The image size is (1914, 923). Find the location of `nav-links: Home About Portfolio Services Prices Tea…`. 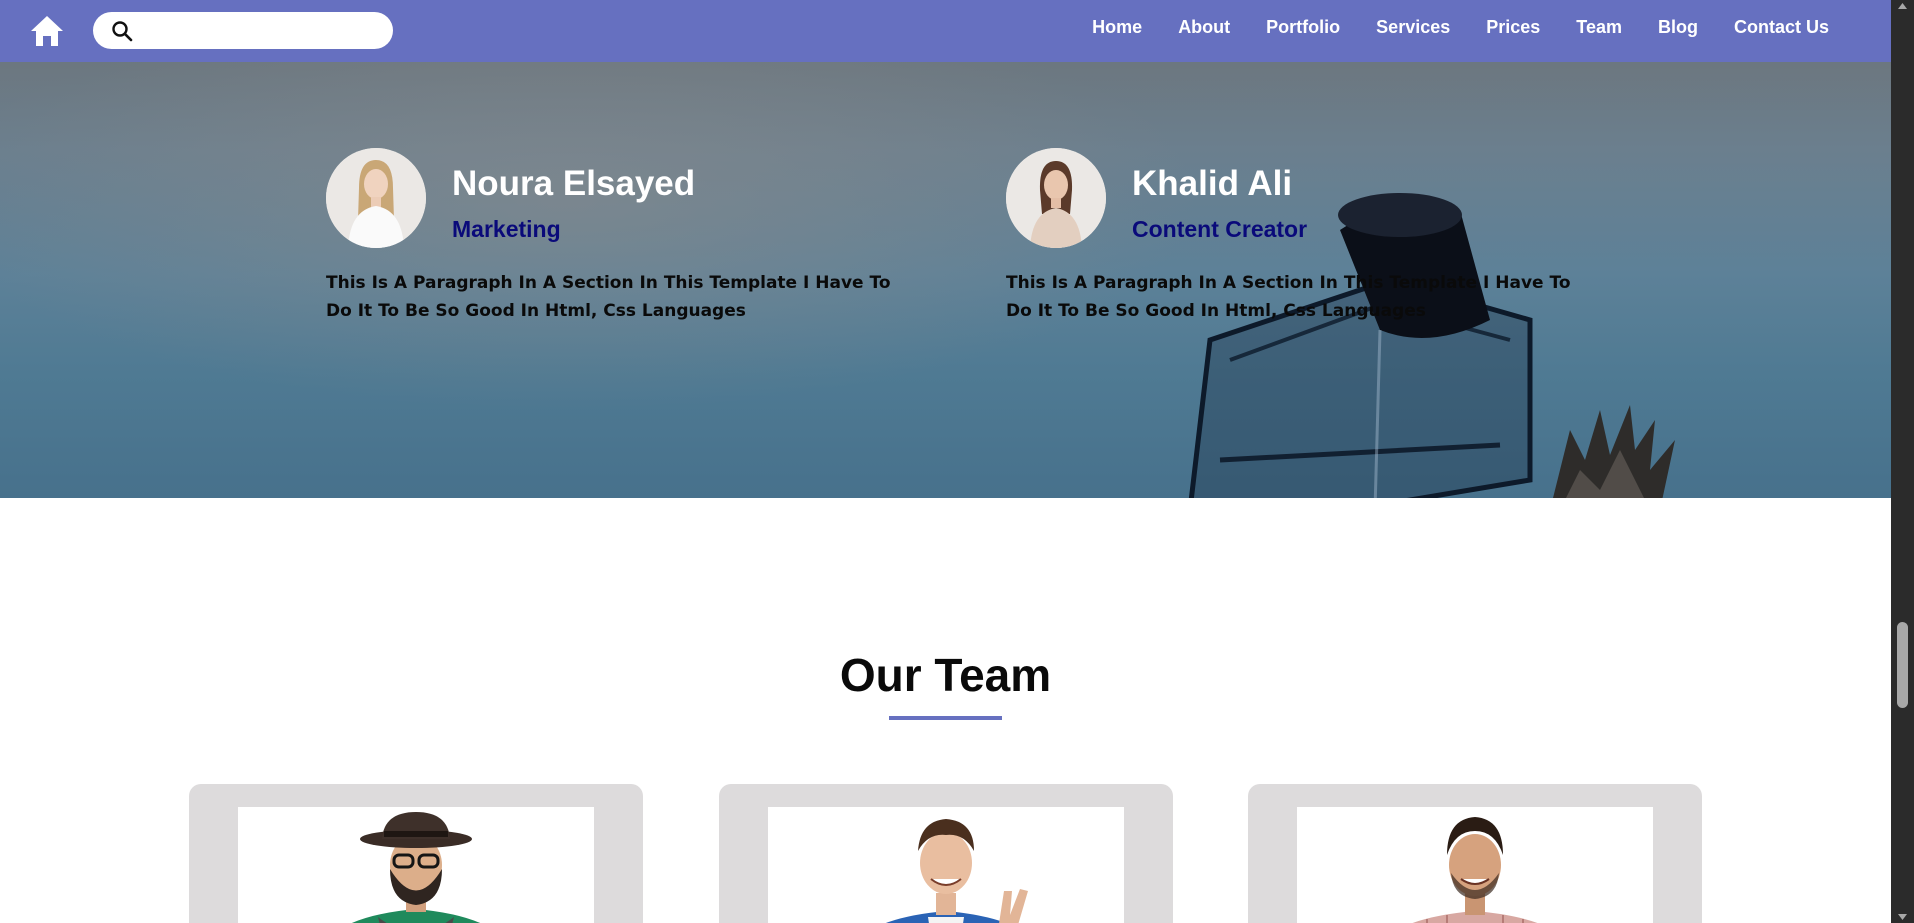

nav-links: Home About Portfolio Services Prices Tea… is located at coordinates (1460, 27).